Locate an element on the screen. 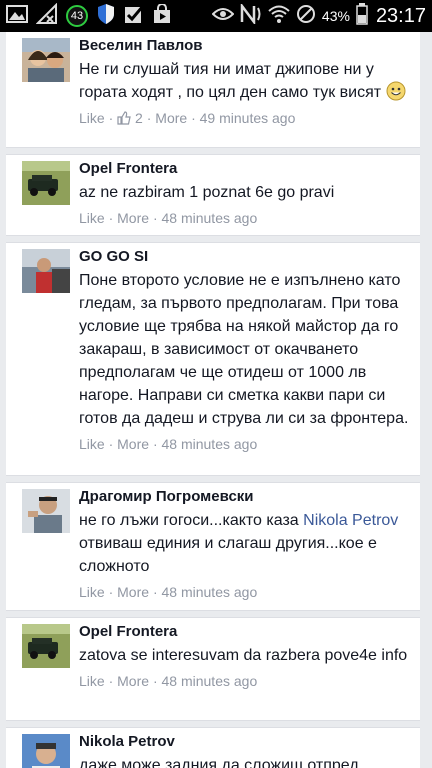 The height and width of the screenshot is (768, 432). comment-text: даже може задния да сложиш отпред is located at coordinates (219, 762).